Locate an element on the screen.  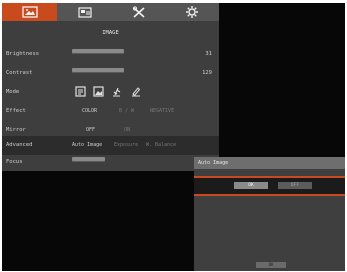
settings-tab-icon is located at coordinates (192, 12).